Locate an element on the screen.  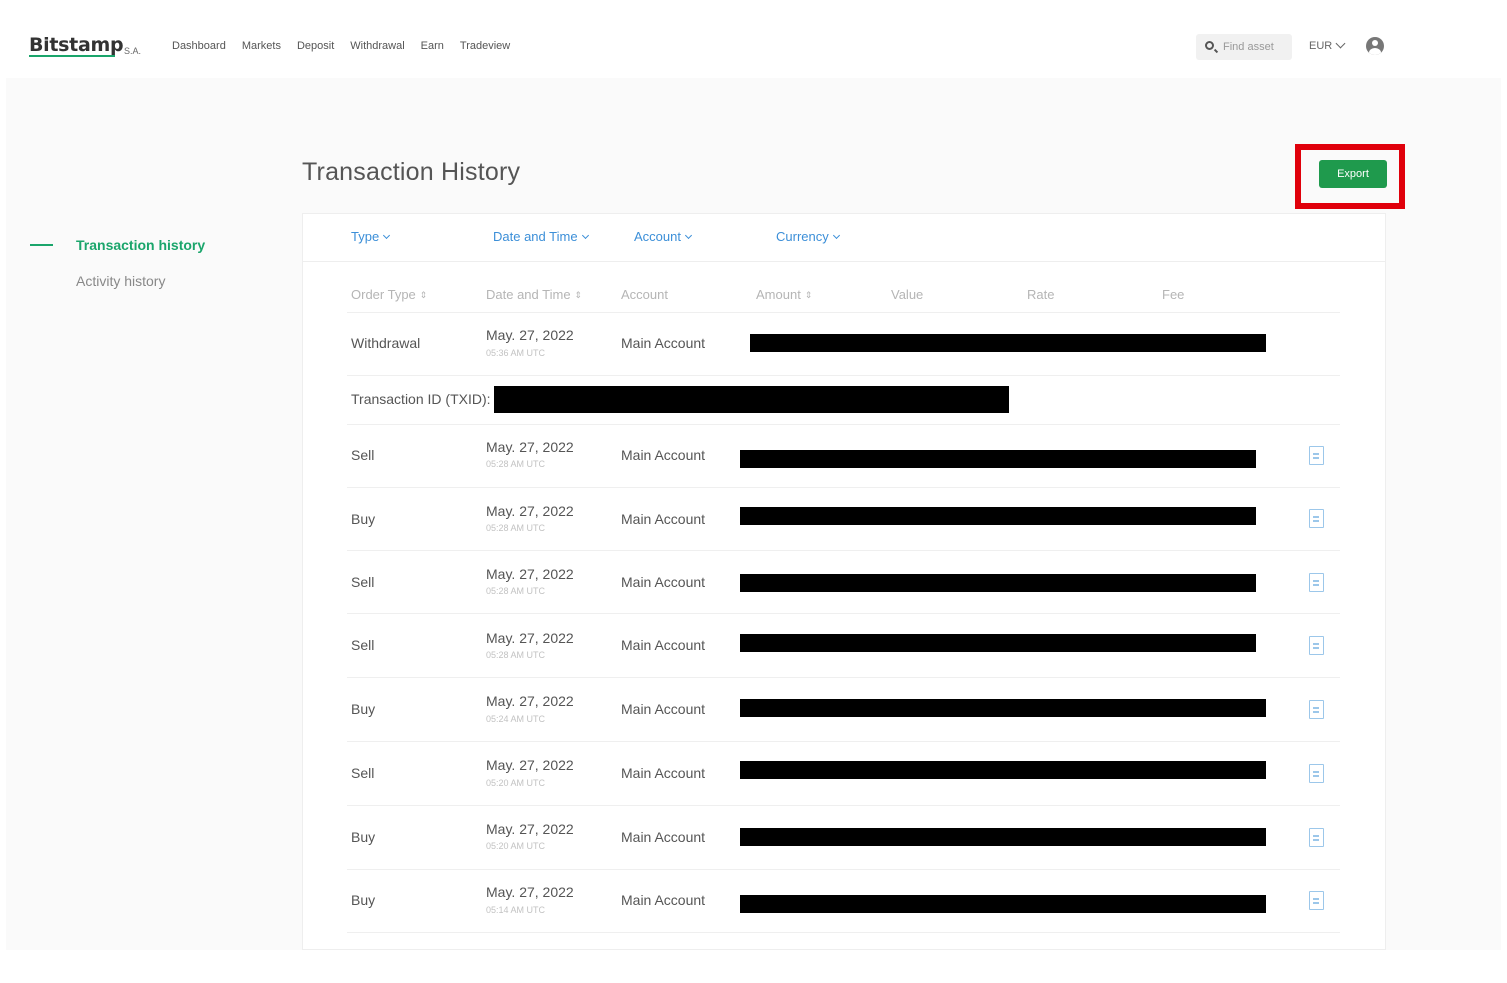
bitstamp-logo: Bitstamp is located at coordinates (76, 45).